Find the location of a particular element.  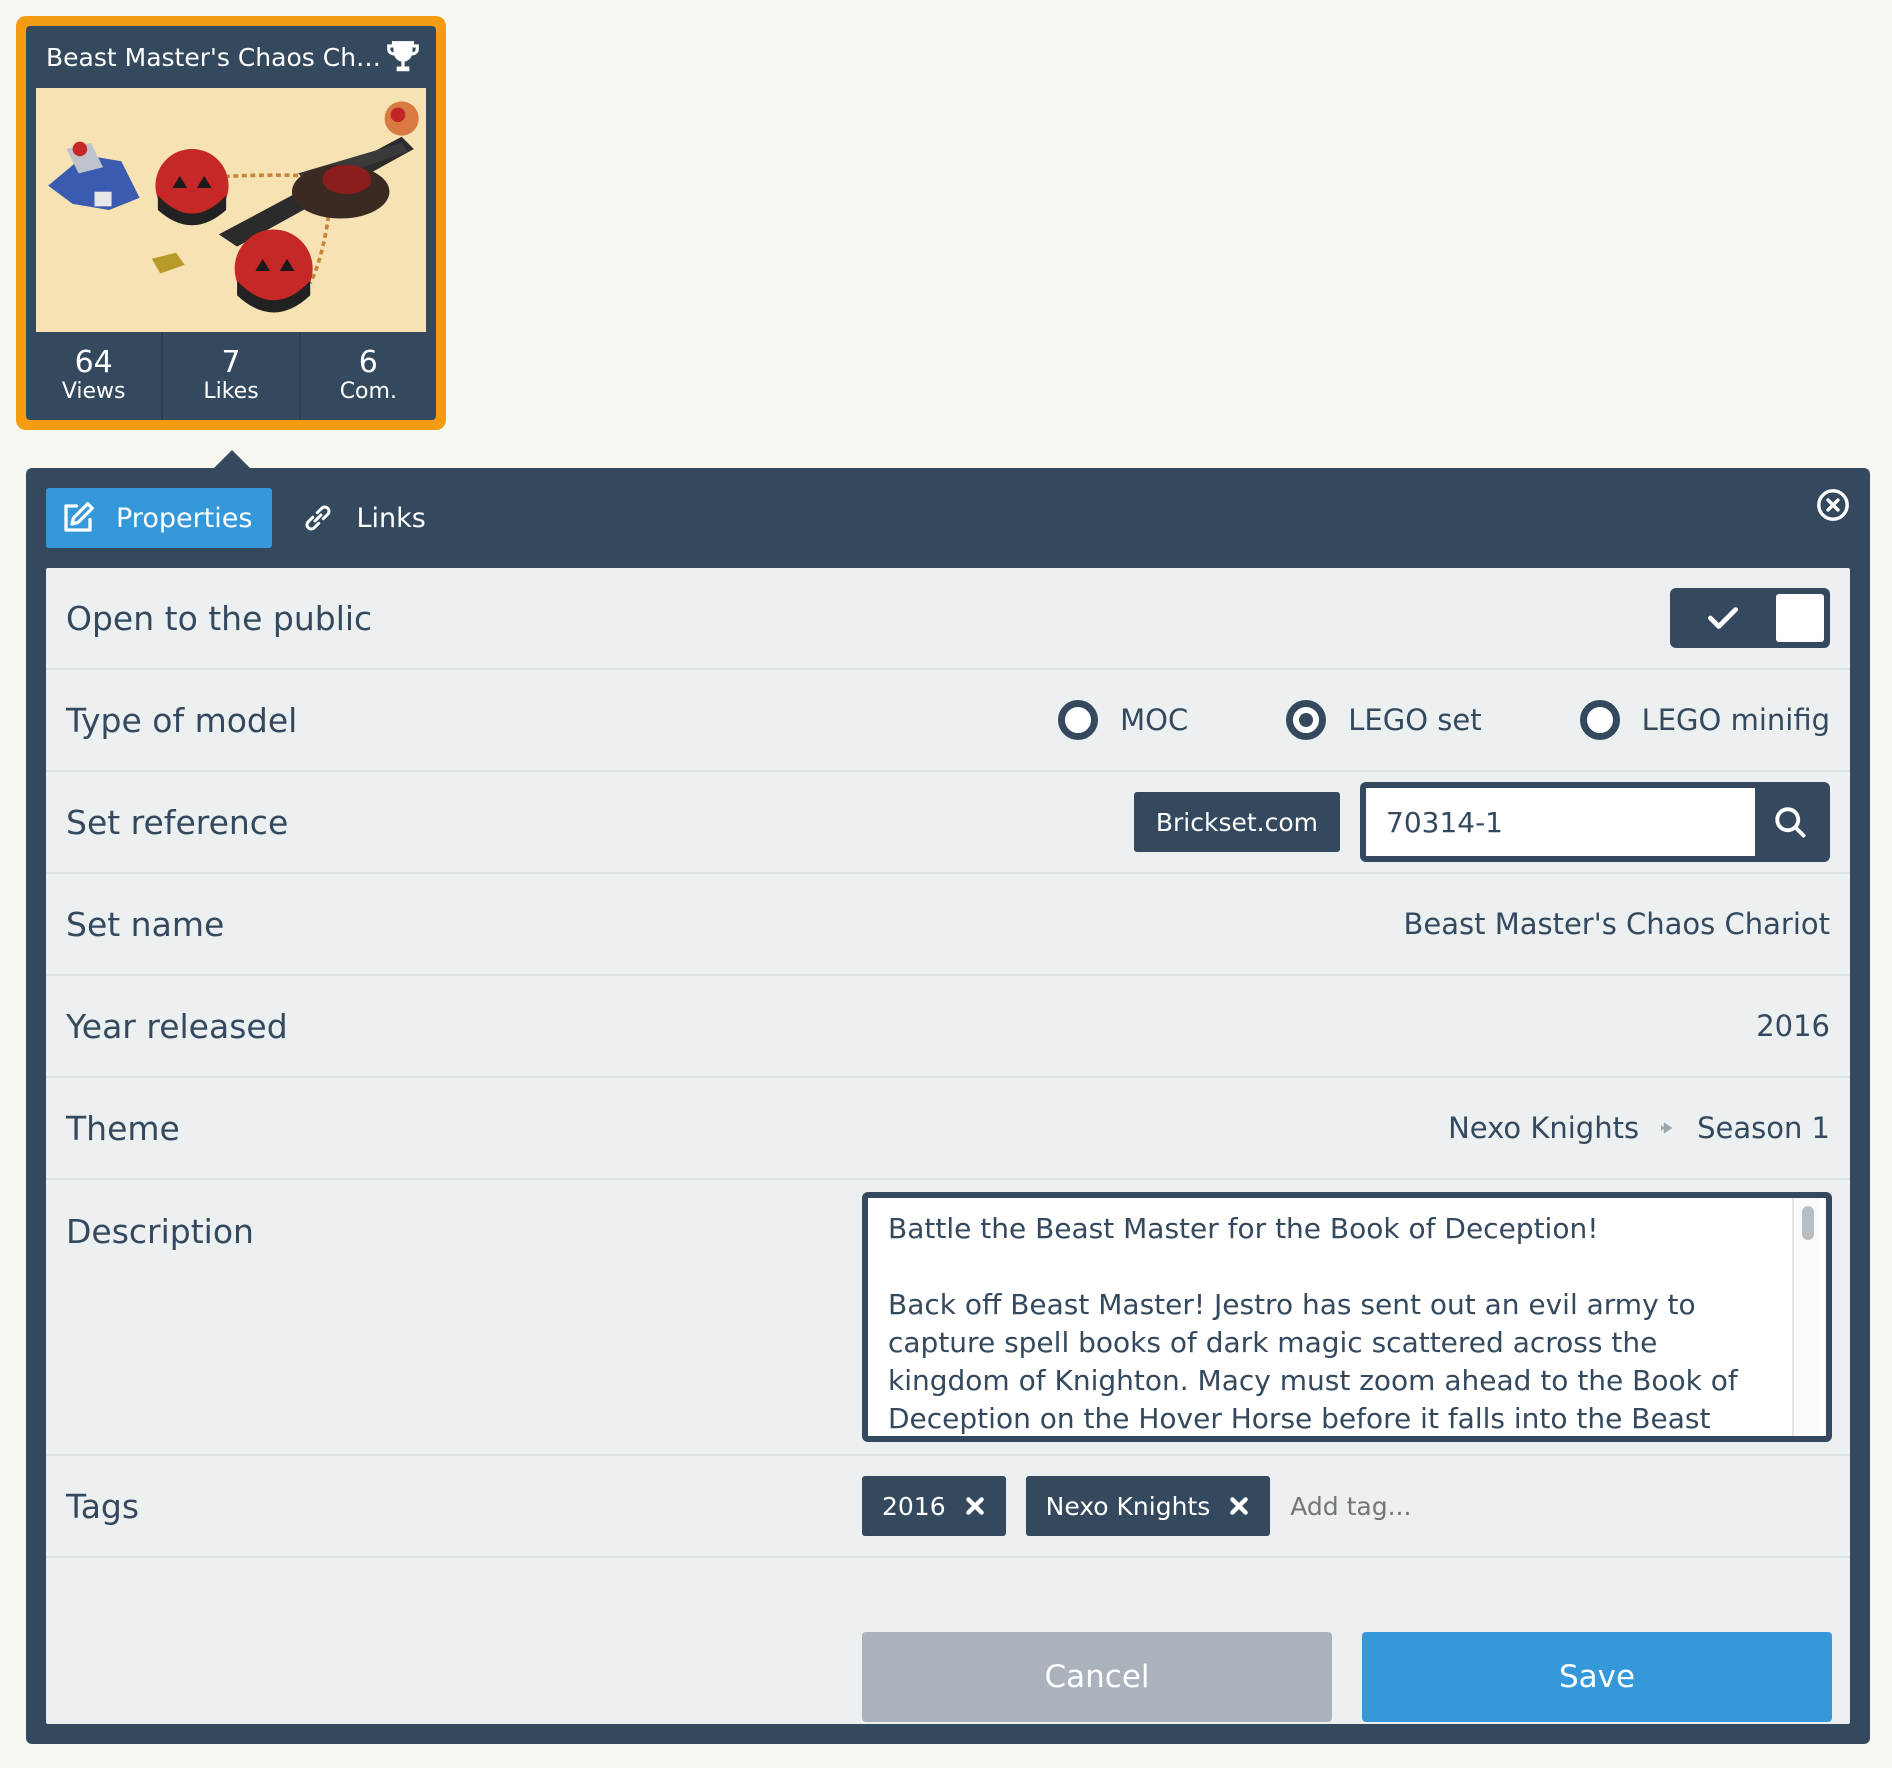

description-scrollbar is located at coordinates (1806, 1317).